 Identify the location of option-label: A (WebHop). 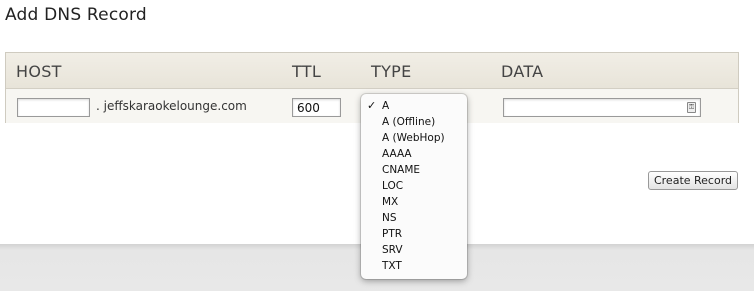
(413, 138).